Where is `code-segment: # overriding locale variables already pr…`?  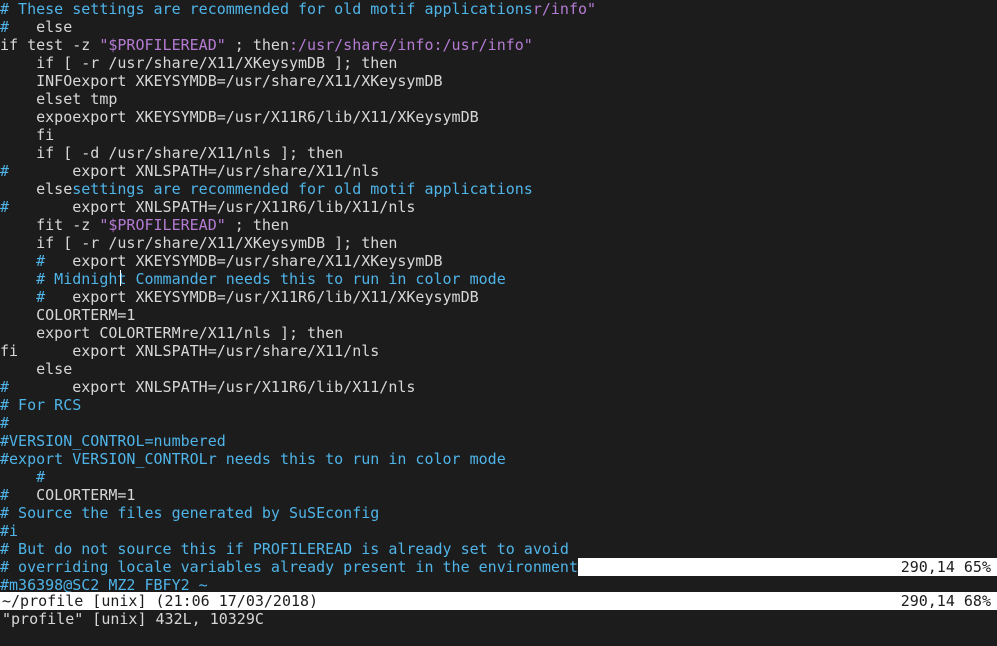
code-segment: # overriding locale variables already pr… is located at coordinates (289, 567).